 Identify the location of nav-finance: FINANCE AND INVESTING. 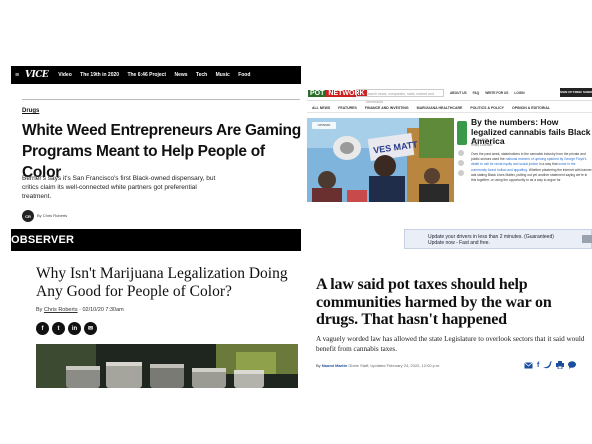
(387, 108).